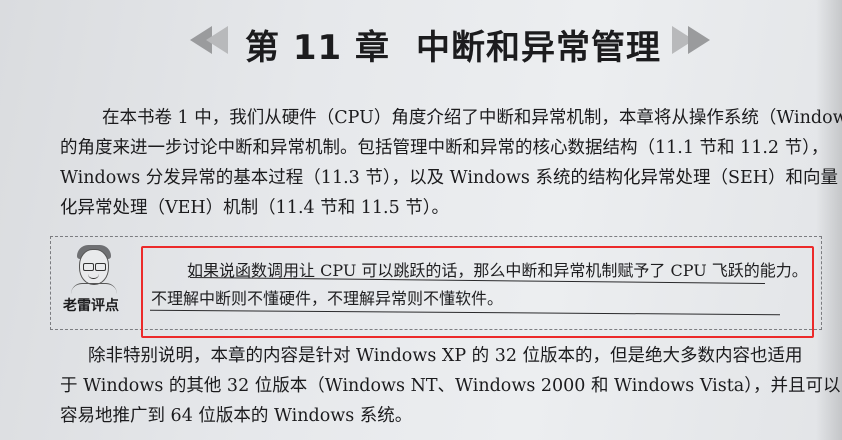  I want to click on right-chevron-icon, so click(699, 40).